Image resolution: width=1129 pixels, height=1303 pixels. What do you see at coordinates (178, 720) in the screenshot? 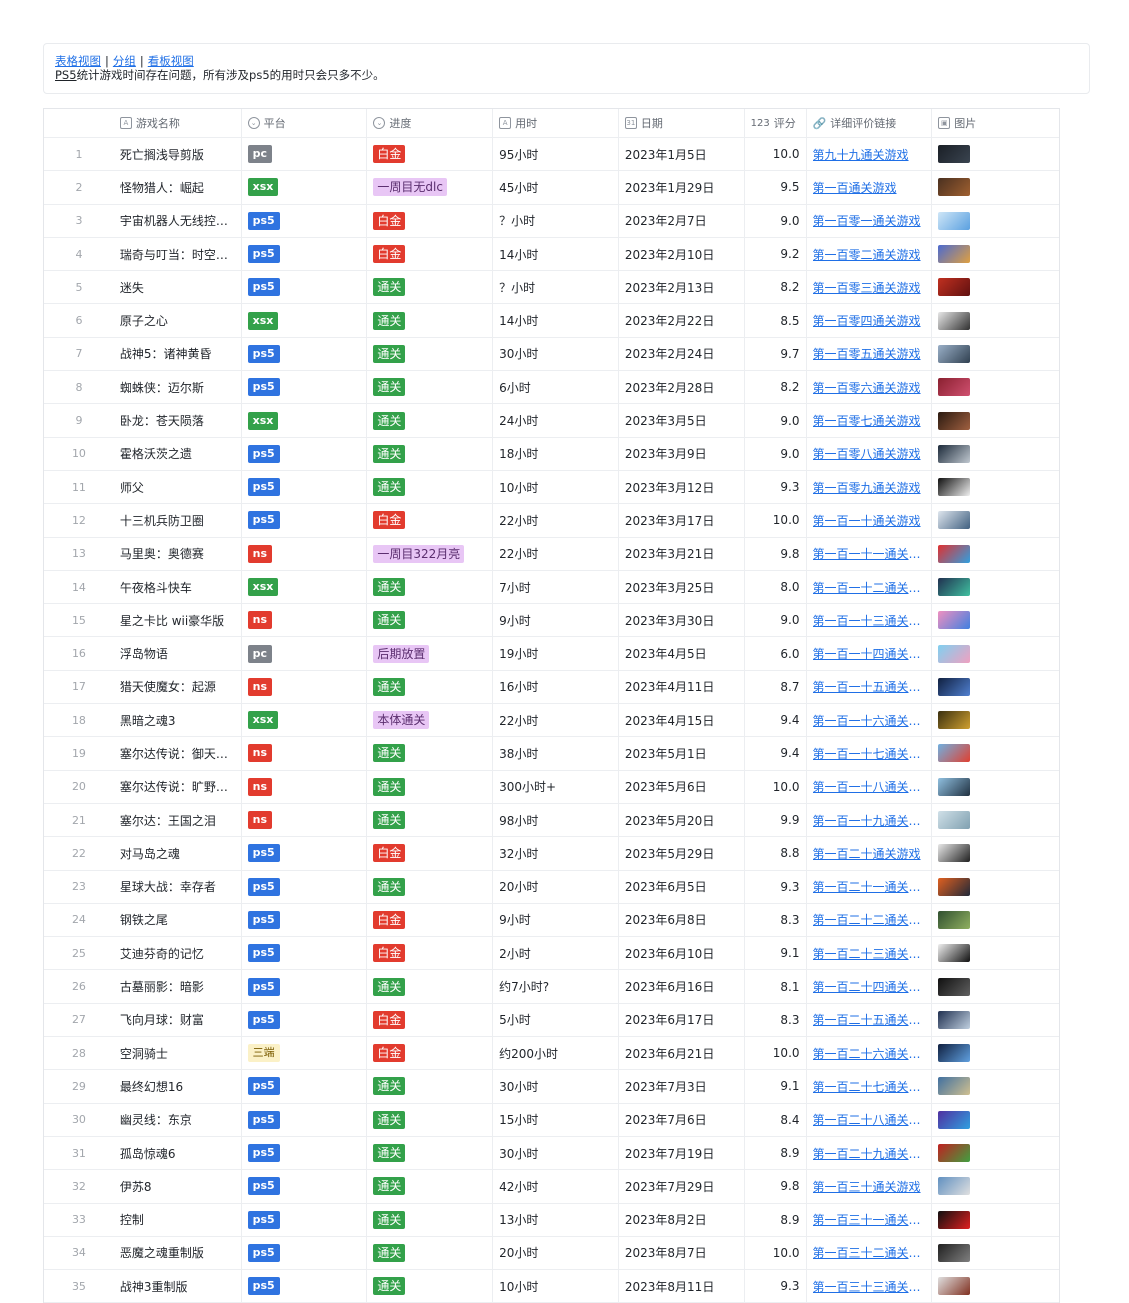
I see `game-name: 黑暗之魂3` at bounding box center [178, 720].